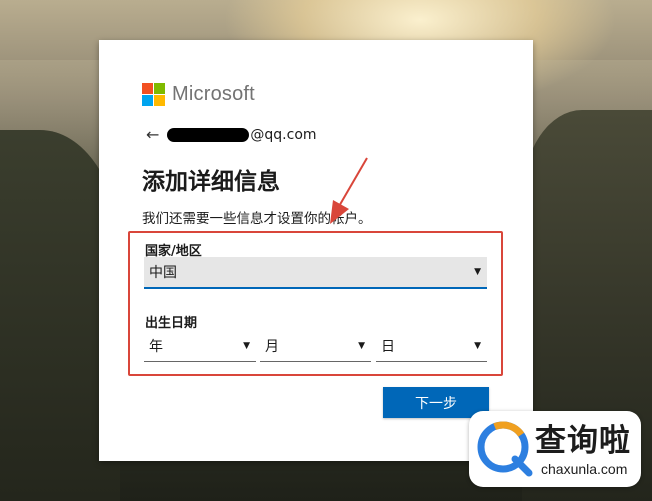  I want to click on redacted-email-mark, so click(208, 135).